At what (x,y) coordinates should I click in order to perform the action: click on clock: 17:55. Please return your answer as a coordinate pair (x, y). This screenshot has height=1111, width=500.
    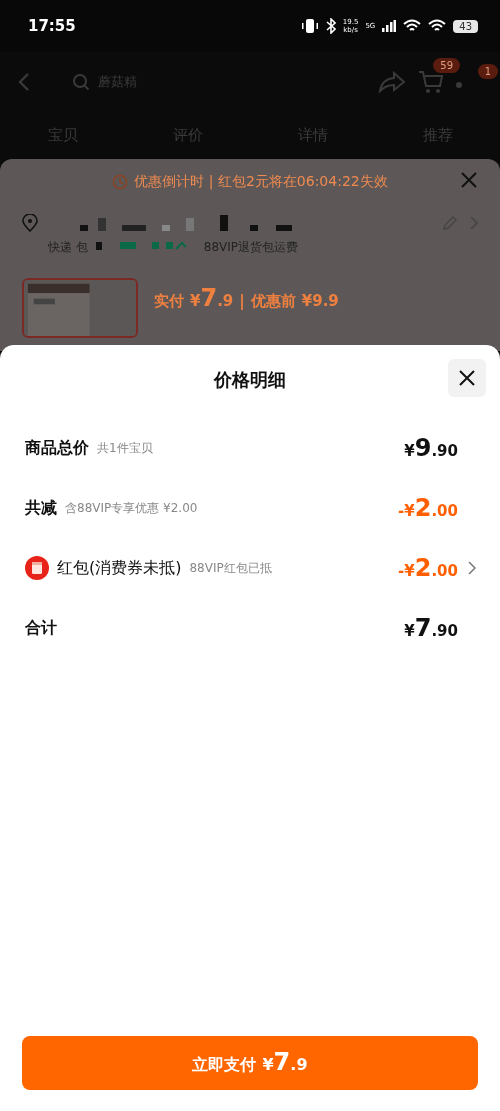
    Looking at the image, I should click on (52, 26).